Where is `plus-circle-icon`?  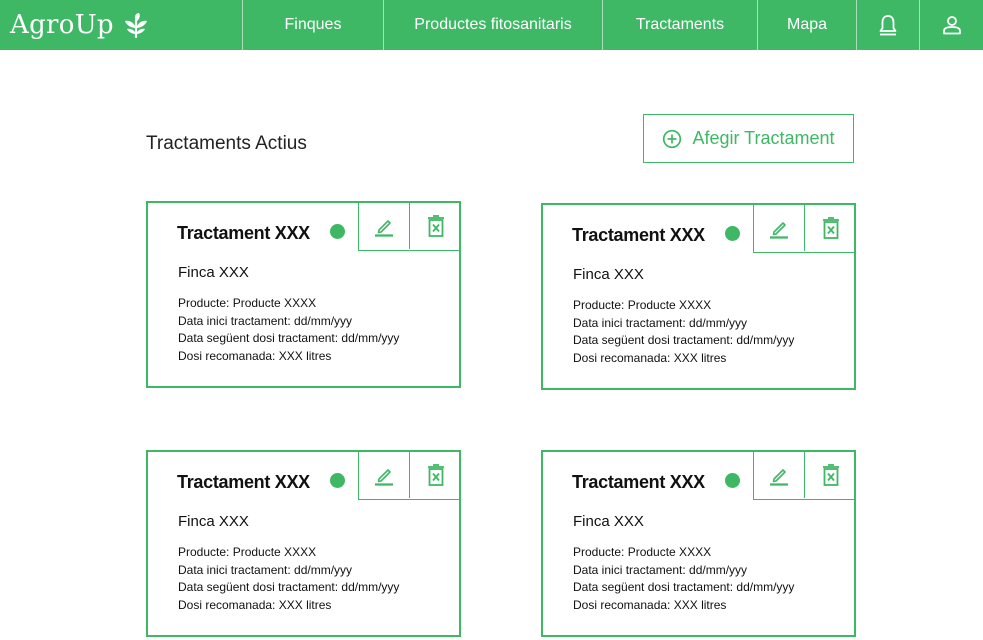 plus-circle-icon is located at coordinates (672, 138).